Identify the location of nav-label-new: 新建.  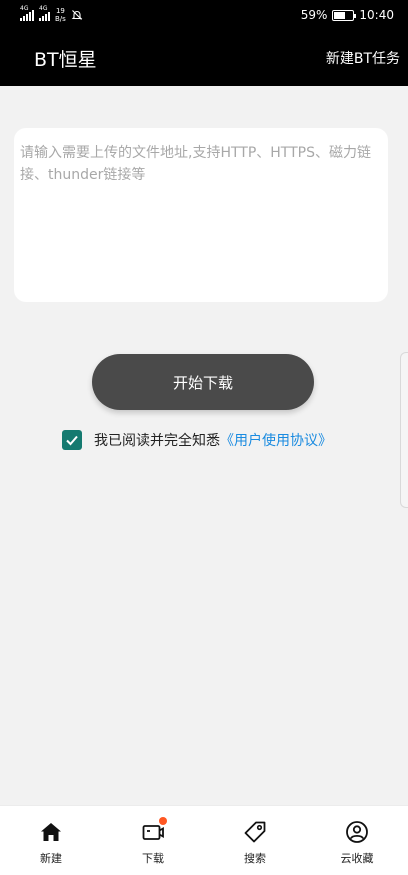
(51, 858).